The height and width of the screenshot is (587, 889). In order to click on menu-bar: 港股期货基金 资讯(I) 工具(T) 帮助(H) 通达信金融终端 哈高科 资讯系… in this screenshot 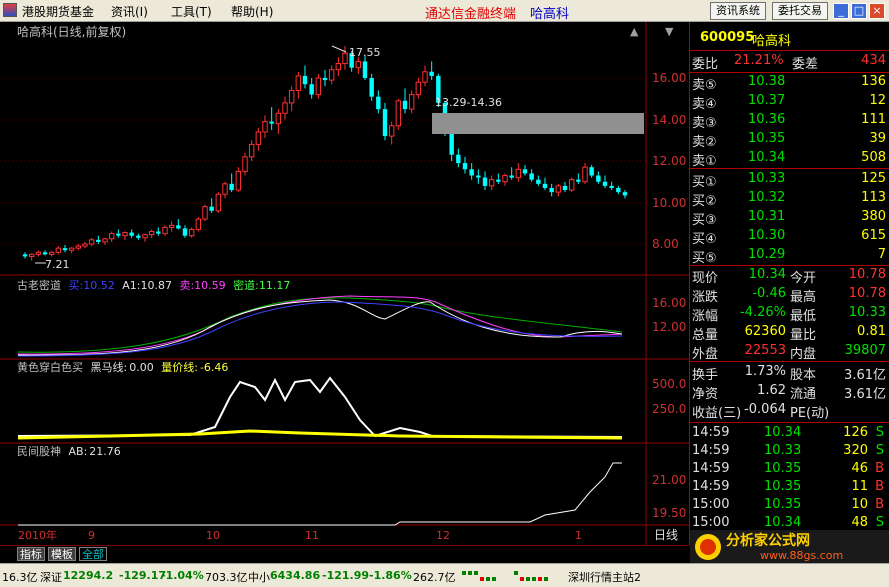, I will do `click(444, 11)`.